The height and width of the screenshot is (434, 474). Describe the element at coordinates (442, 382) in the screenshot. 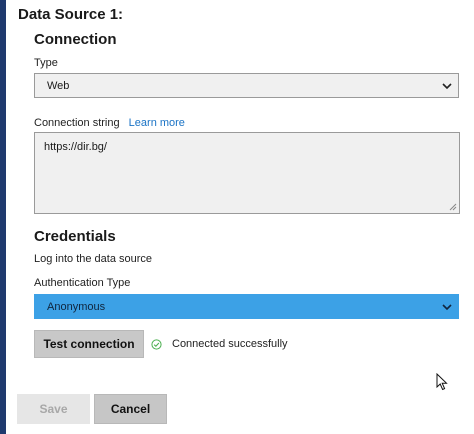

I see `mouse-pointer-icon` at that location.